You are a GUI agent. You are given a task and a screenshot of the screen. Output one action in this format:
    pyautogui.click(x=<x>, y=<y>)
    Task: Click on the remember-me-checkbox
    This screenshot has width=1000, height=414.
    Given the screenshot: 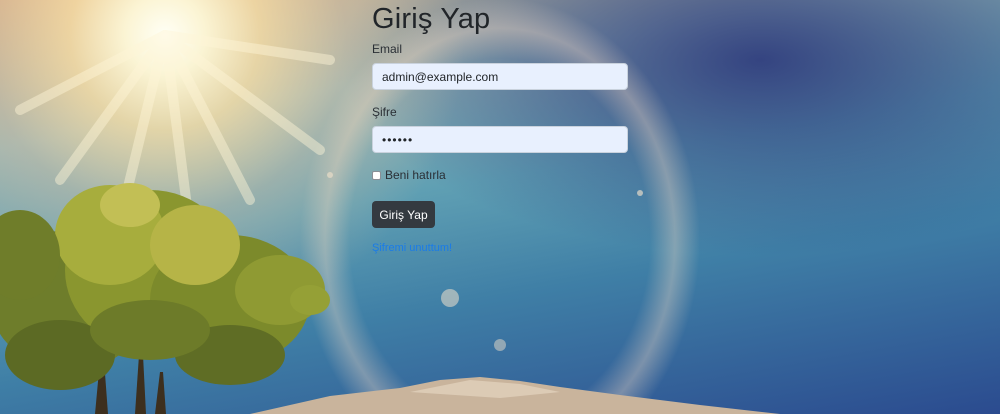 What is the action you would take?
    pyautogui.click(x=376, y=175)
    